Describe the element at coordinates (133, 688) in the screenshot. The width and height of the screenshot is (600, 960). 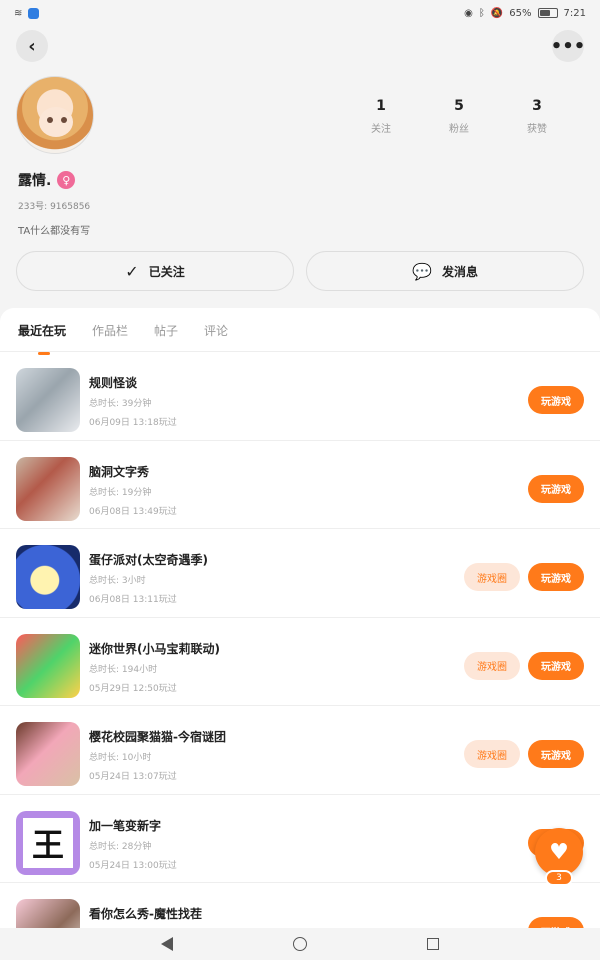
I see `game-last-played: 05月29日 12:50玩过` at that location.